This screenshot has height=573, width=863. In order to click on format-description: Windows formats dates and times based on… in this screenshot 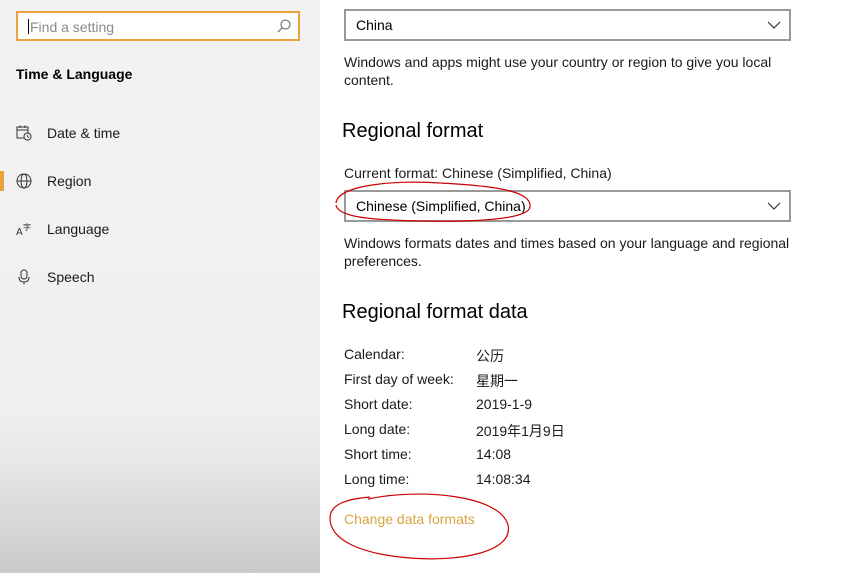, I will do `click(567, 252)`.